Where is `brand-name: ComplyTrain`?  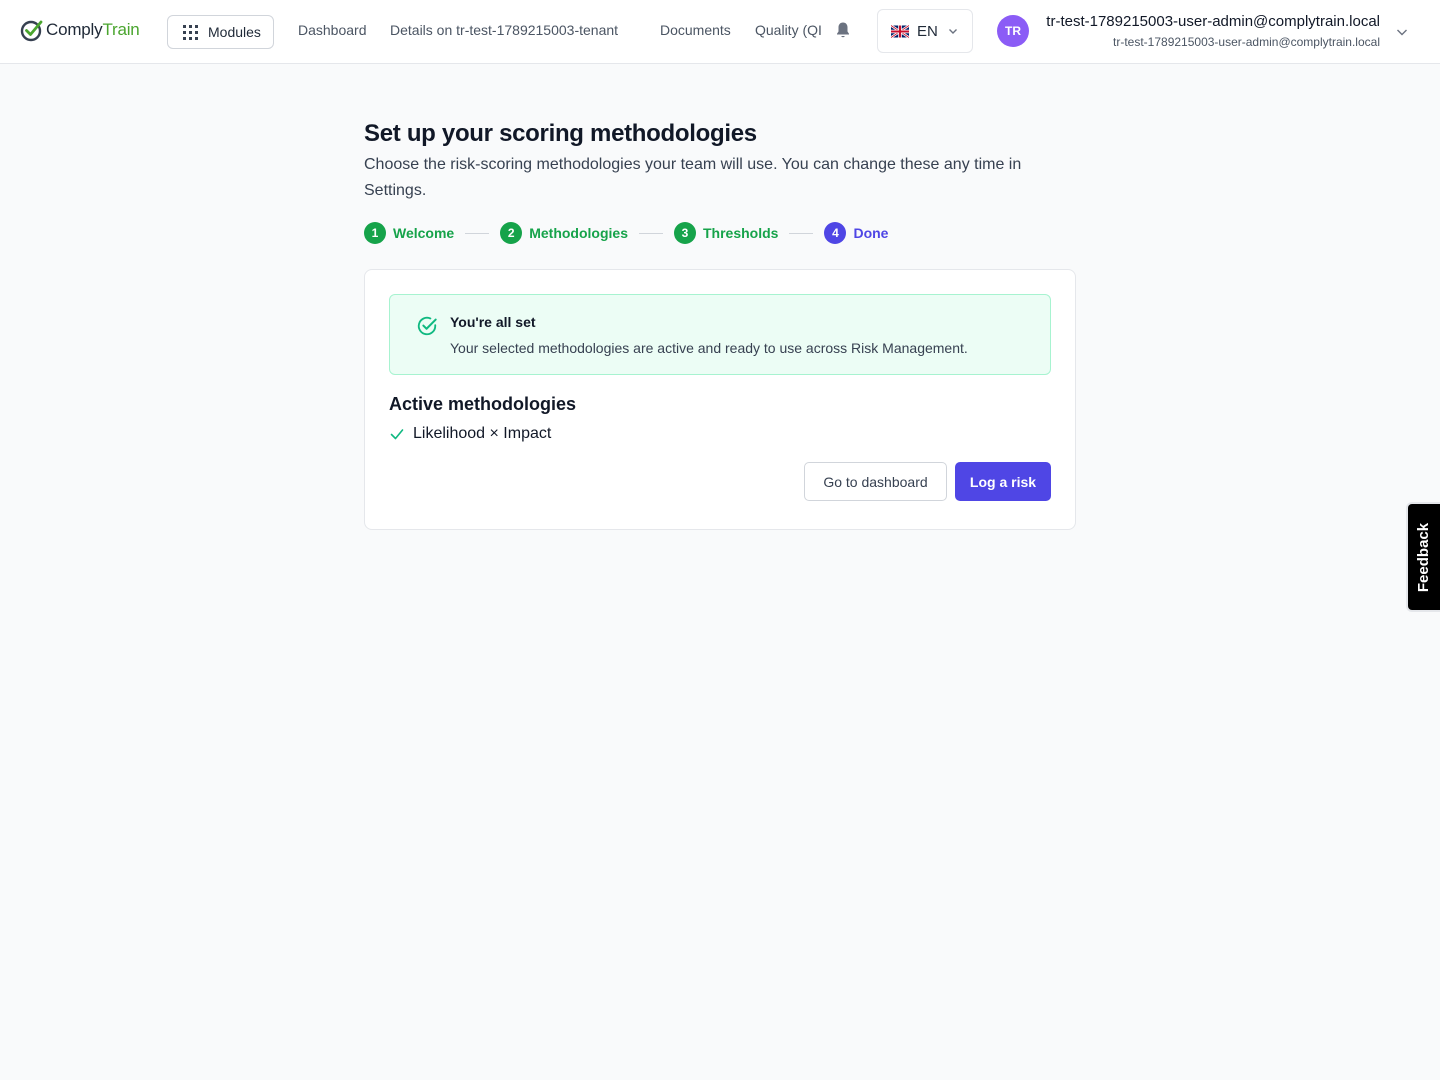
brand-name: ComplyTrain is located at coordinates (93, 29).